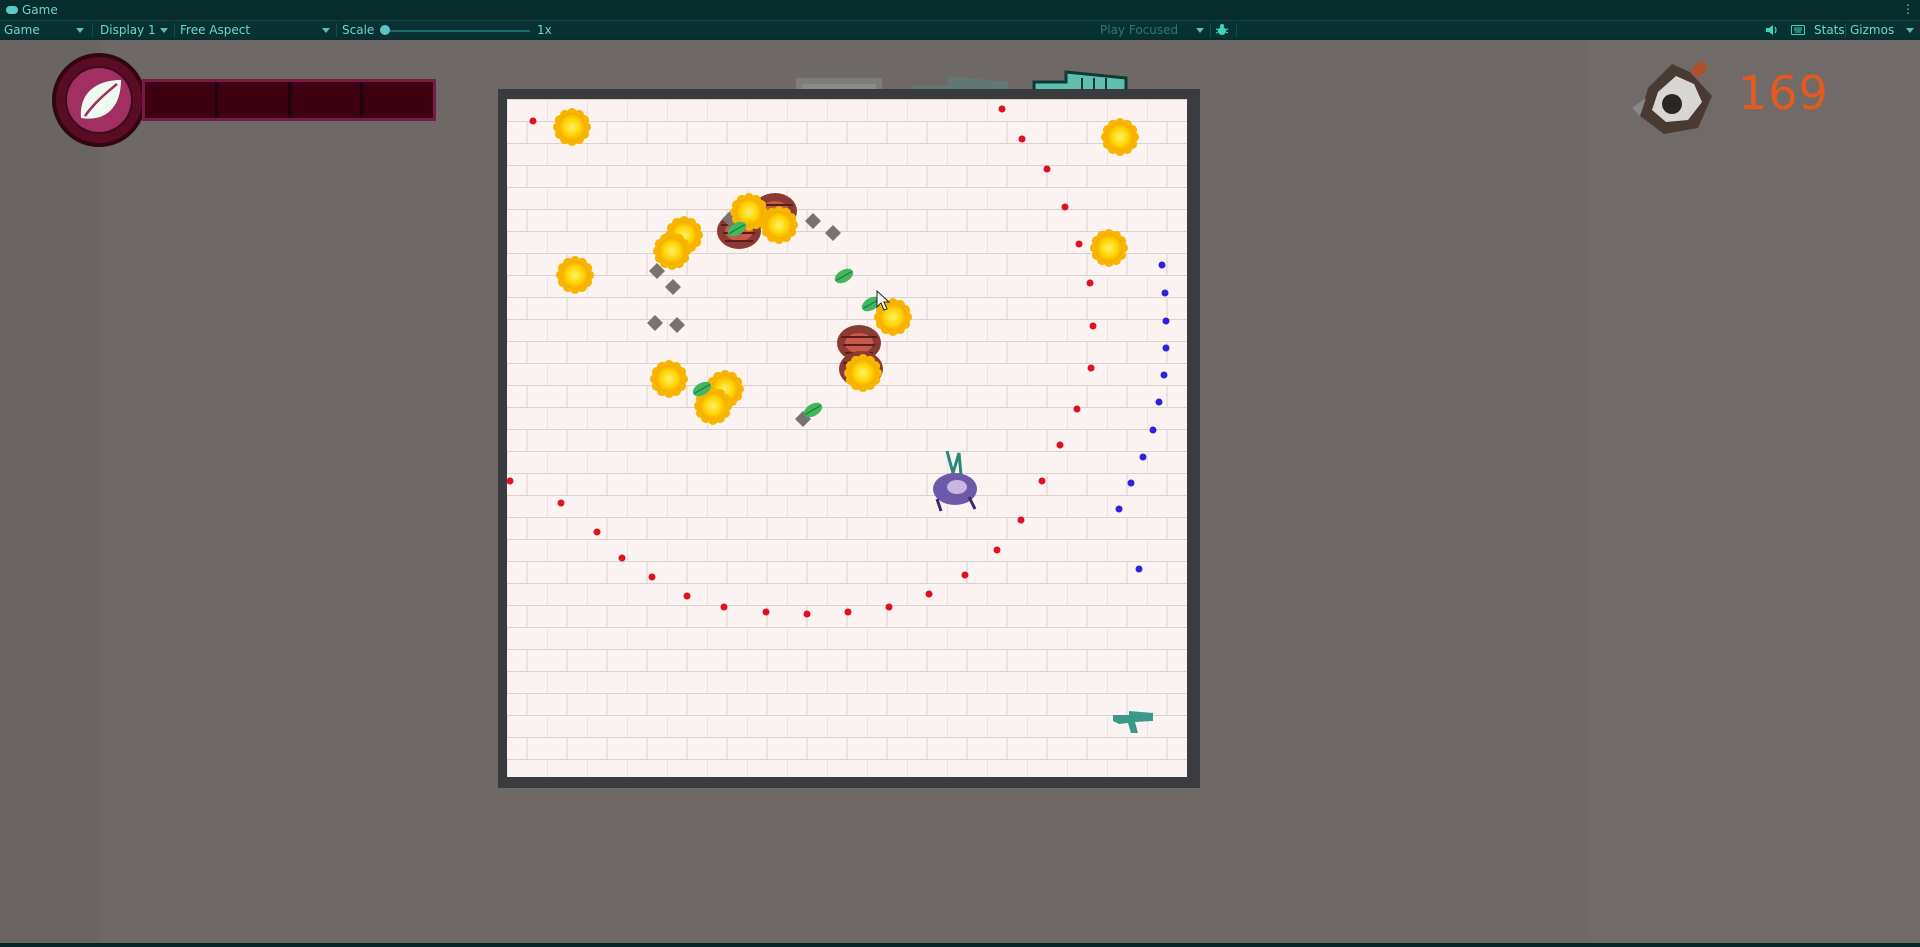 The width and height of the screenshot is (1920, 947). Describe the element at coordinates (458, 31) in the screenshot. I see `scale-slider-track` at that location.